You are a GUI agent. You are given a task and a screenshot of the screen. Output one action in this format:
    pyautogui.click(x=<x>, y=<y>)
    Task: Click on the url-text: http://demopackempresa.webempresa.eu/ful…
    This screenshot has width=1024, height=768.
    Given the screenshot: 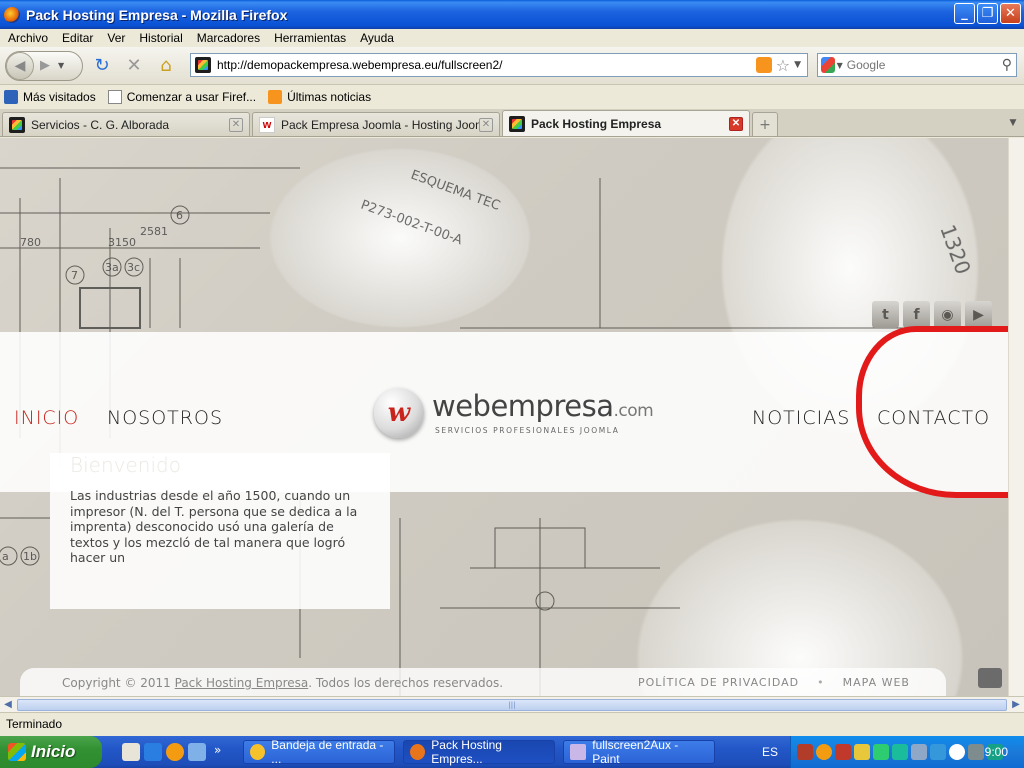 What is the action you would take?
    pyautogui.click(x=486, y=65)
    